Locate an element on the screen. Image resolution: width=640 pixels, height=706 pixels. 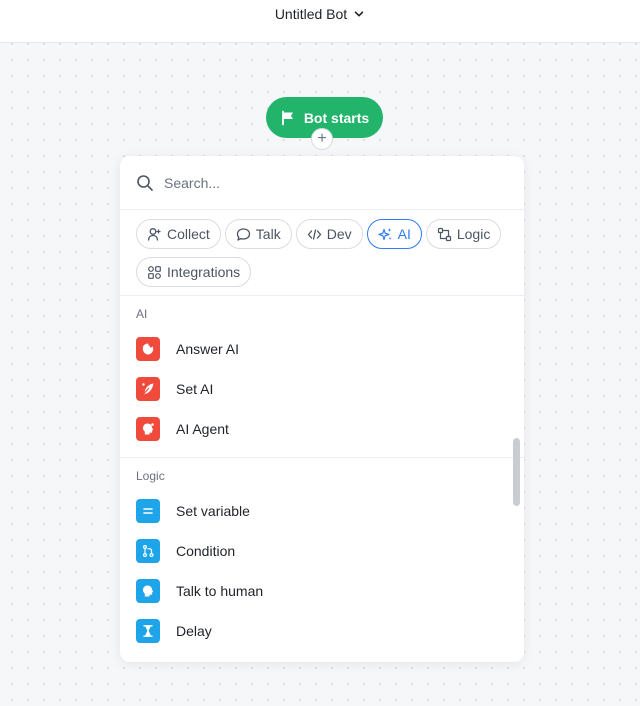
category-chip-logic: Logic is located at coordinates (463, 234).